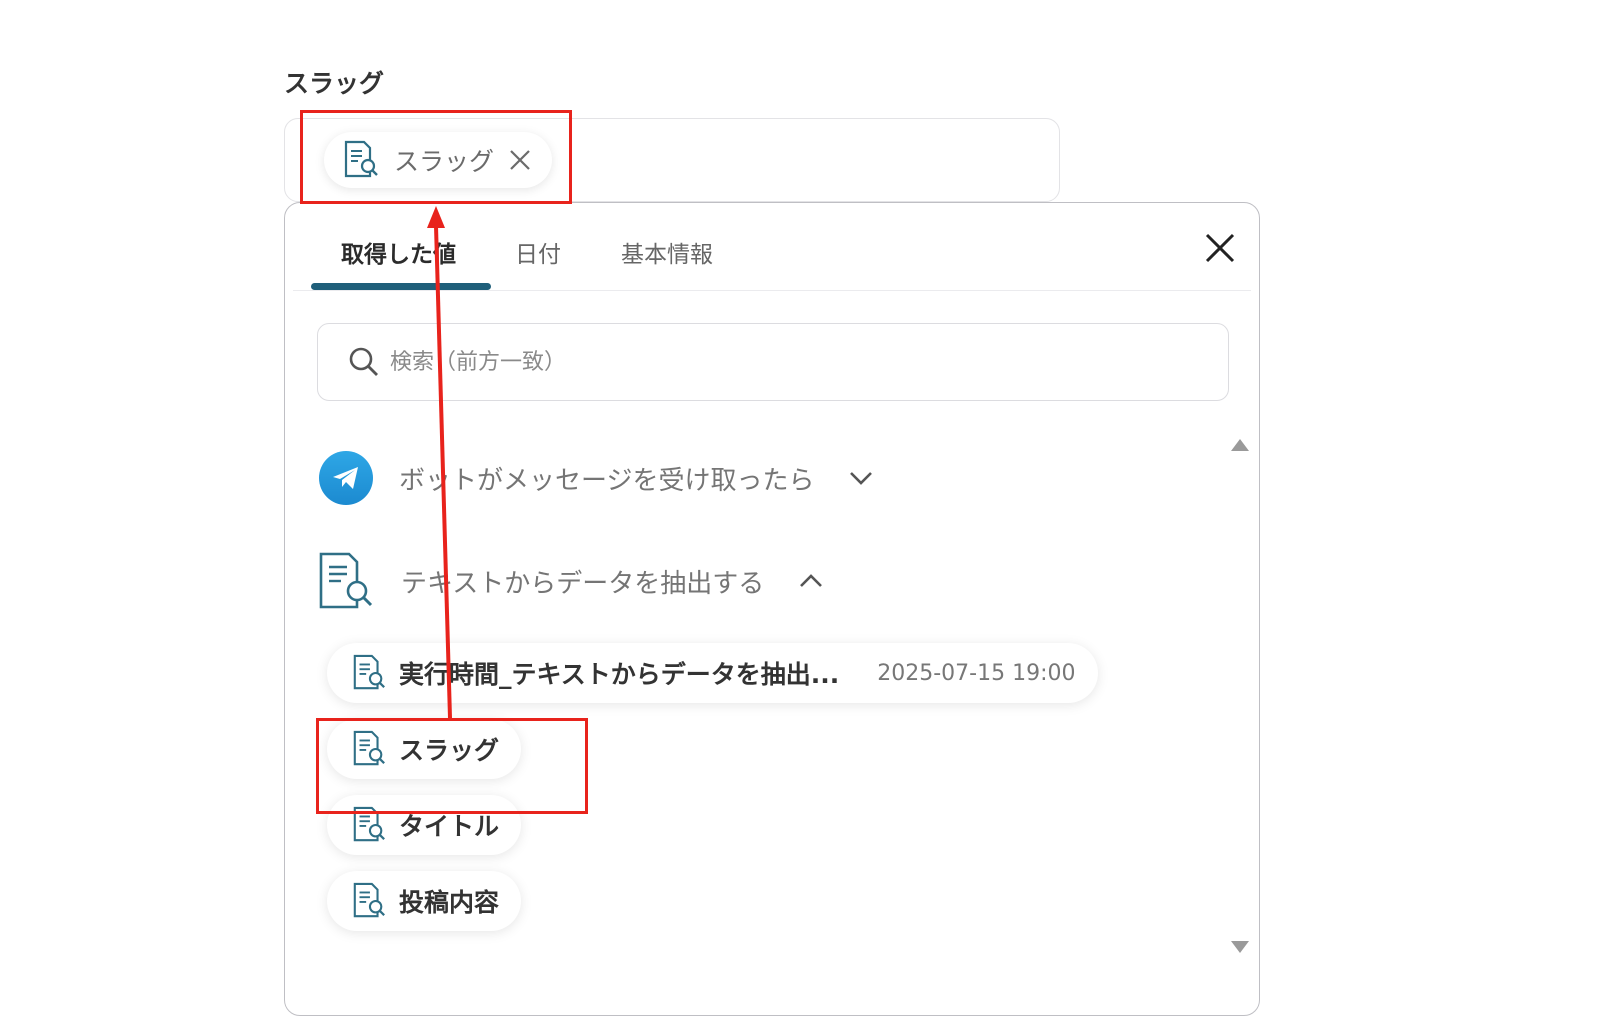  I want to click on search-icon, so click(363, 361).